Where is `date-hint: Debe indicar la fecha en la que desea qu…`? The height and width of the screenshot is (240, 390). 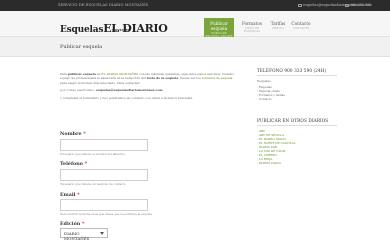
date-hint: Debe indicar la fecha en la que desea qu… is located at coordinates (106, 214).